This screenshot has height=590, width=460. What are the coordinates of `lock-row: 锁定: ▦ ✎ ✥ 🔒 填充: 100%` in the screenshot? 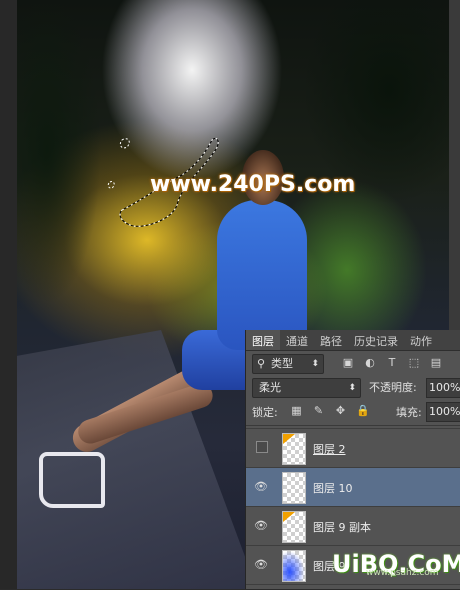 It's located at (353, 411).